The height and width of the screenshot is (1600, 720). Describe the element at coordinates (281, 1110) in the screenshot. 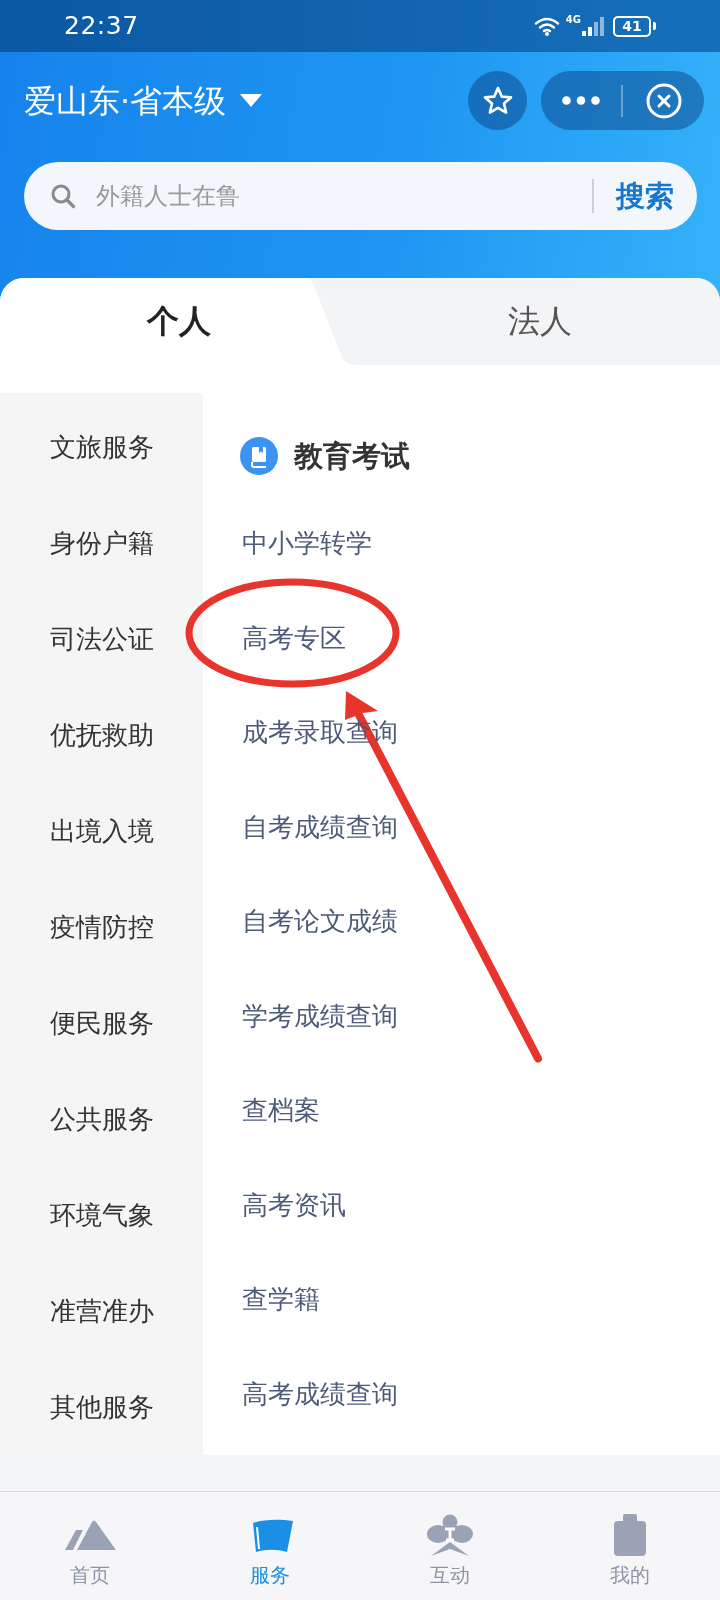

I see `service-link: 查档案` at that location.